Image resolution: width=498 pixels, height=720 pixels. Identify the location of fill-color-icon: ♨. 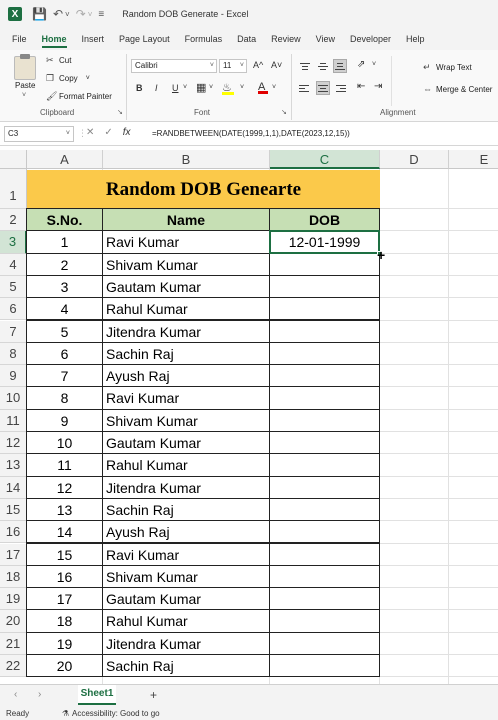
(228, 88).